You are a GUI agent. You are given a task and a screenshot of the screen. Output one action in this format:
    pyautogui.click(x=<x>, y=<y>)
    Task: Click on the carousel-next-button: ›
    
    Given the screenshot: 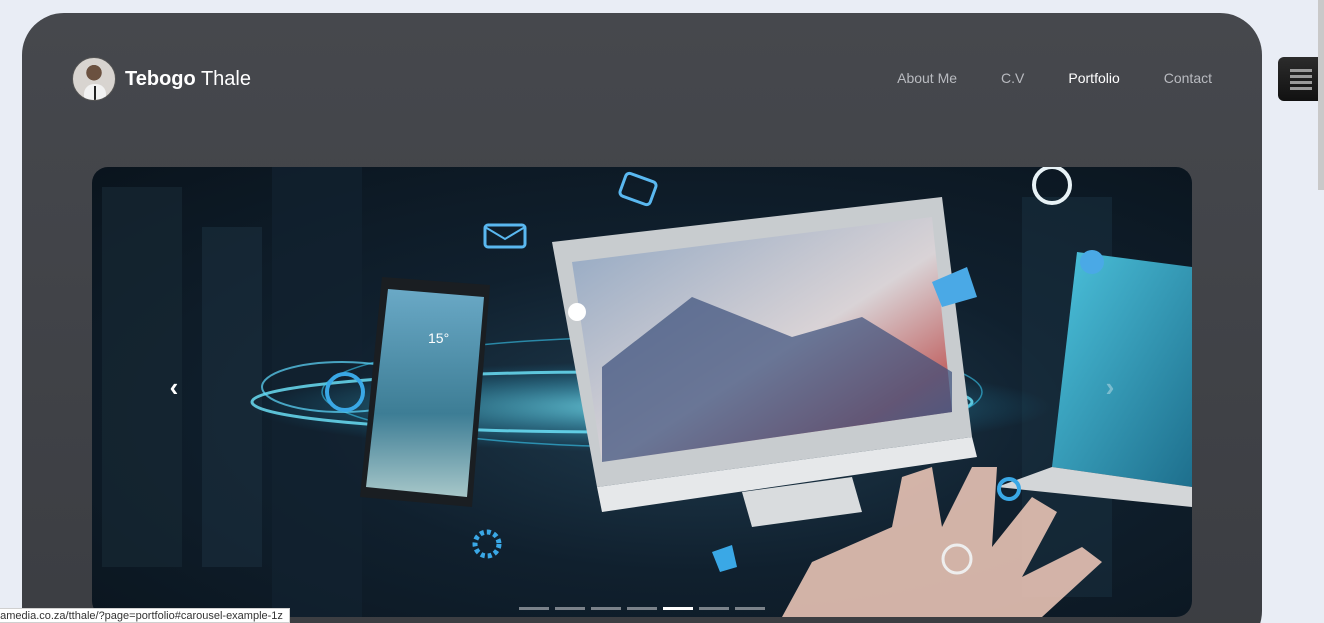 What is the action you would take?
    pyautogui.click(x=1110, y=387)
    